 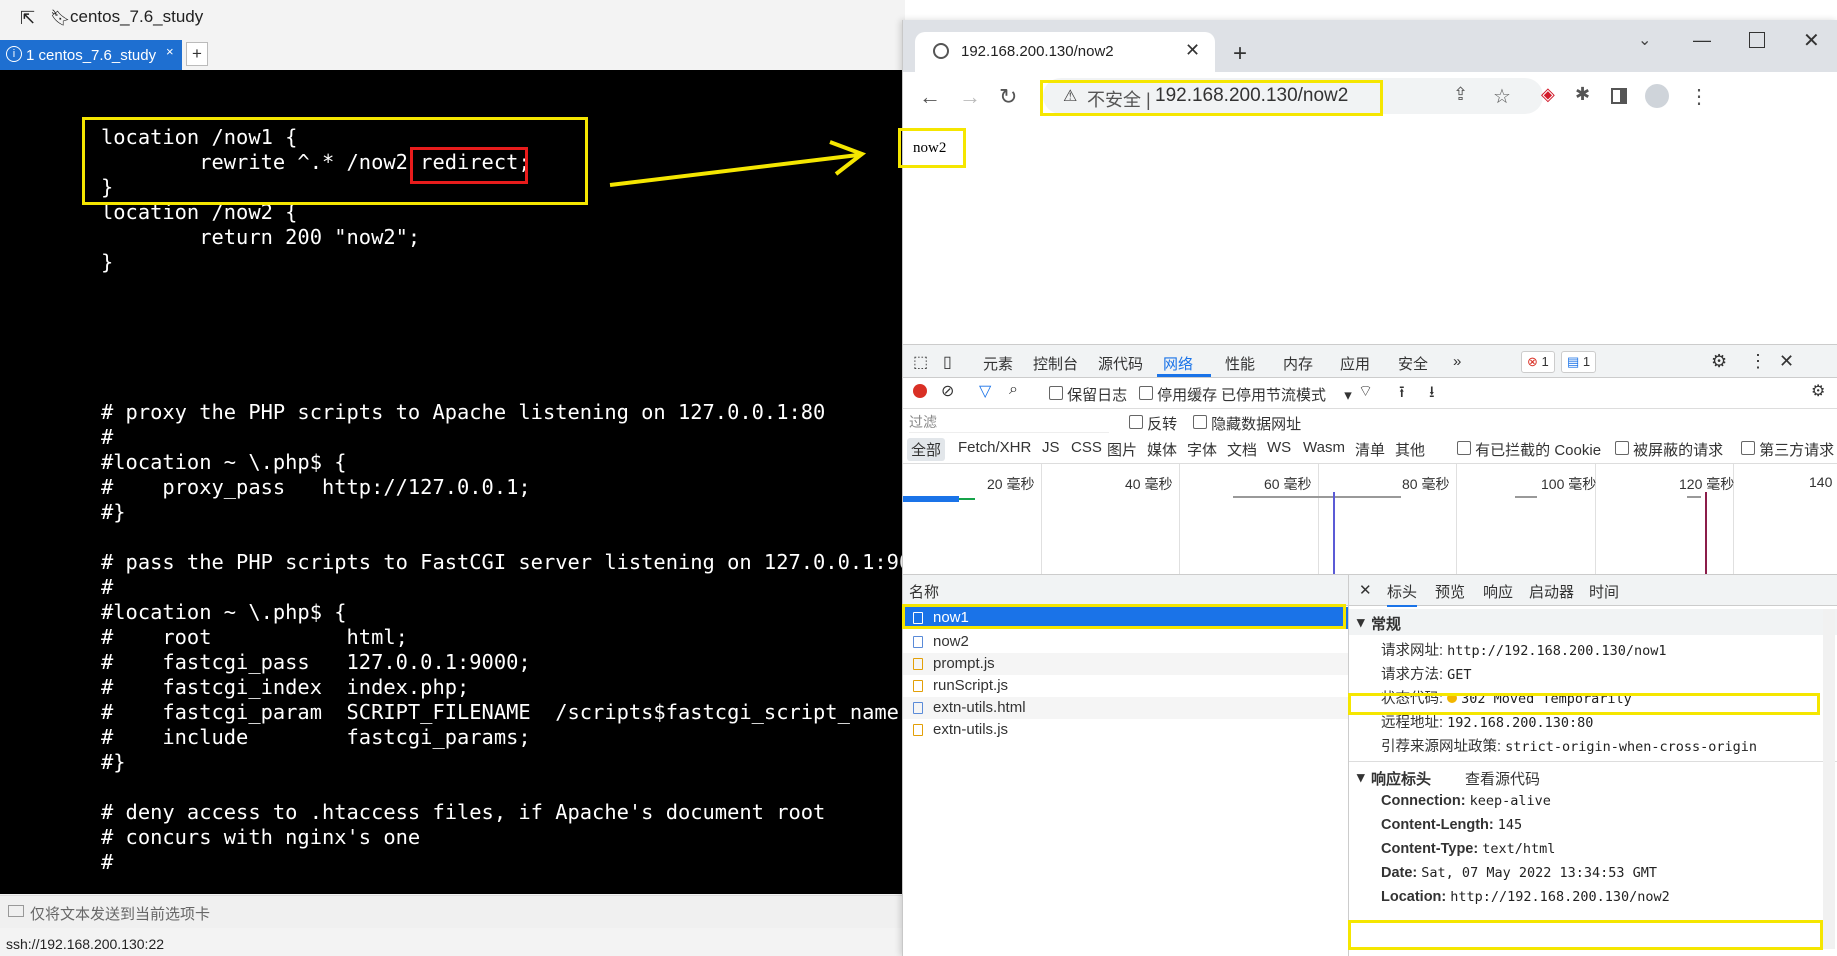 What do you see at coordinates (1365, 391) in the screenshot?
I see `network-conditions-icon: ⌔` at bounding box center [1365, 391].